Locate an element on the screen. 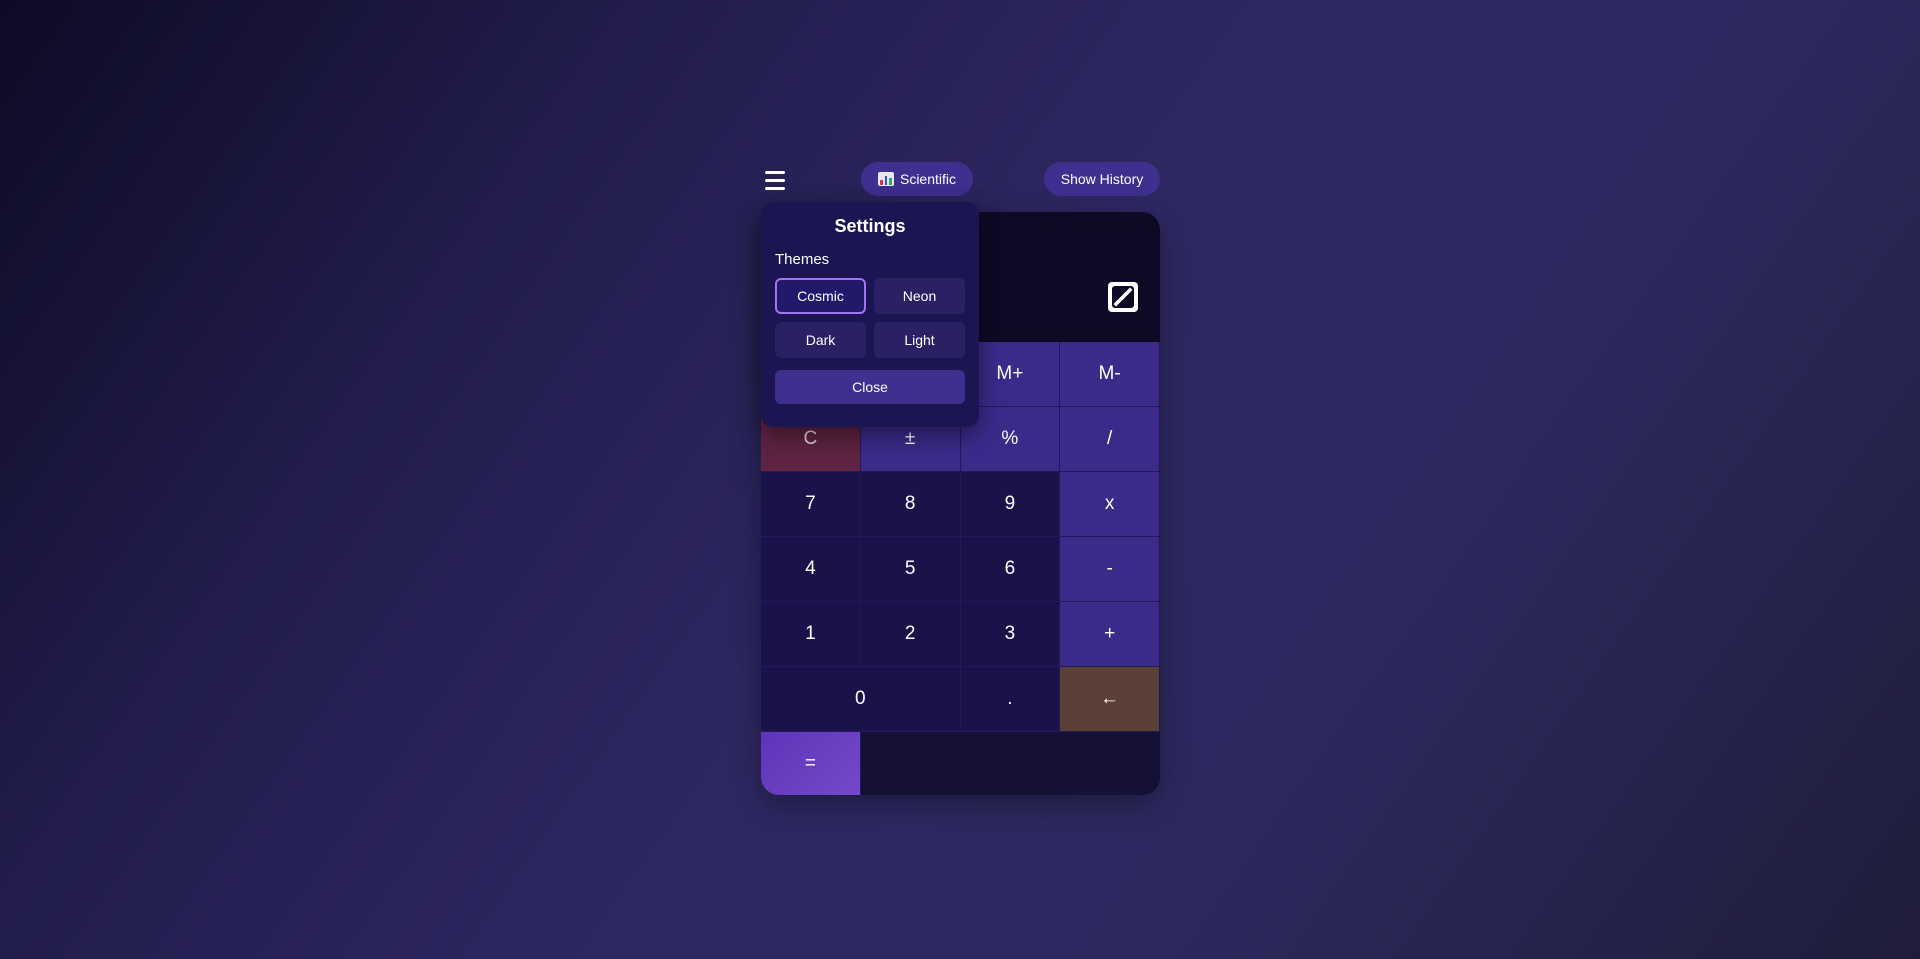  theme-options: Cosmic Neon Dark Light is located at coordinates (870, 318).